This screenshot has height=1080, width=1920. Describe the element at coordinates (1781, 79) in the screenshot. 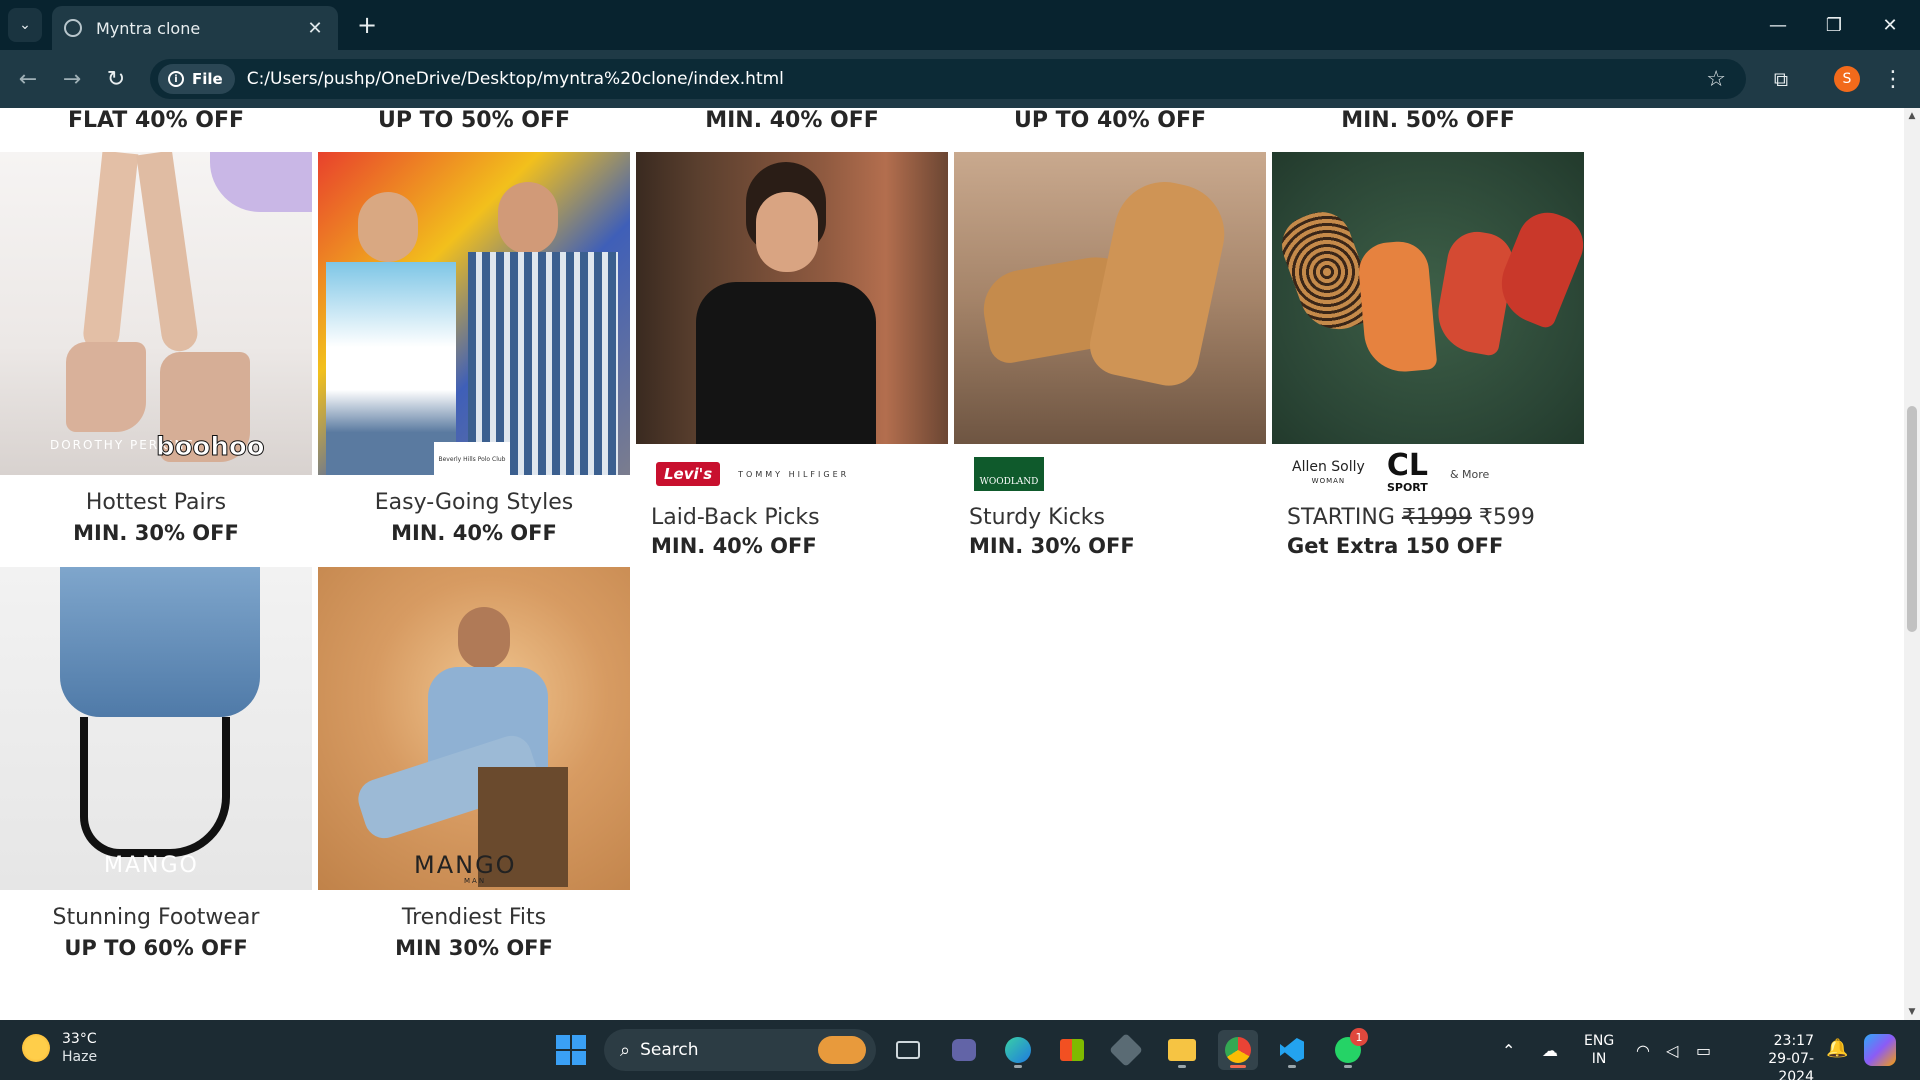

I see `extensions-puzzle-icon: ⧉` at that location.